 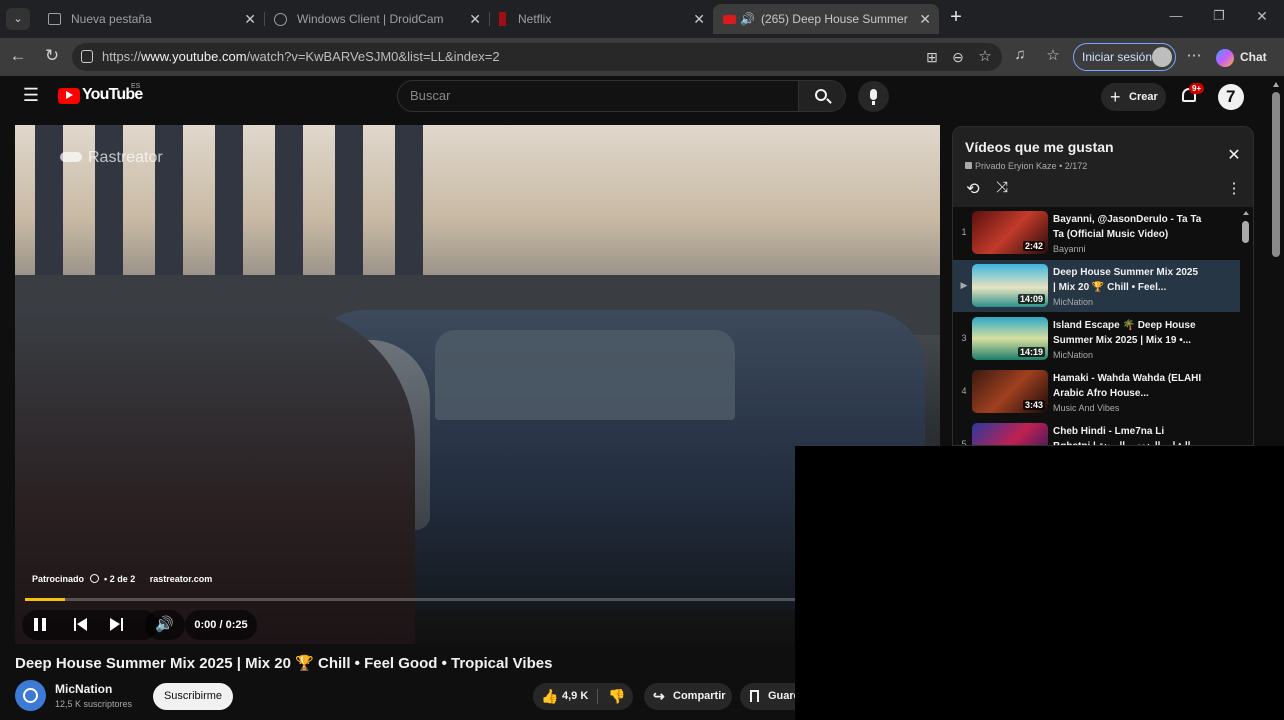 What do you see at coordinates (985, 57) in the screenshot?
I see `favorite-star-icon: ☆` at bounding box center [985, 57].